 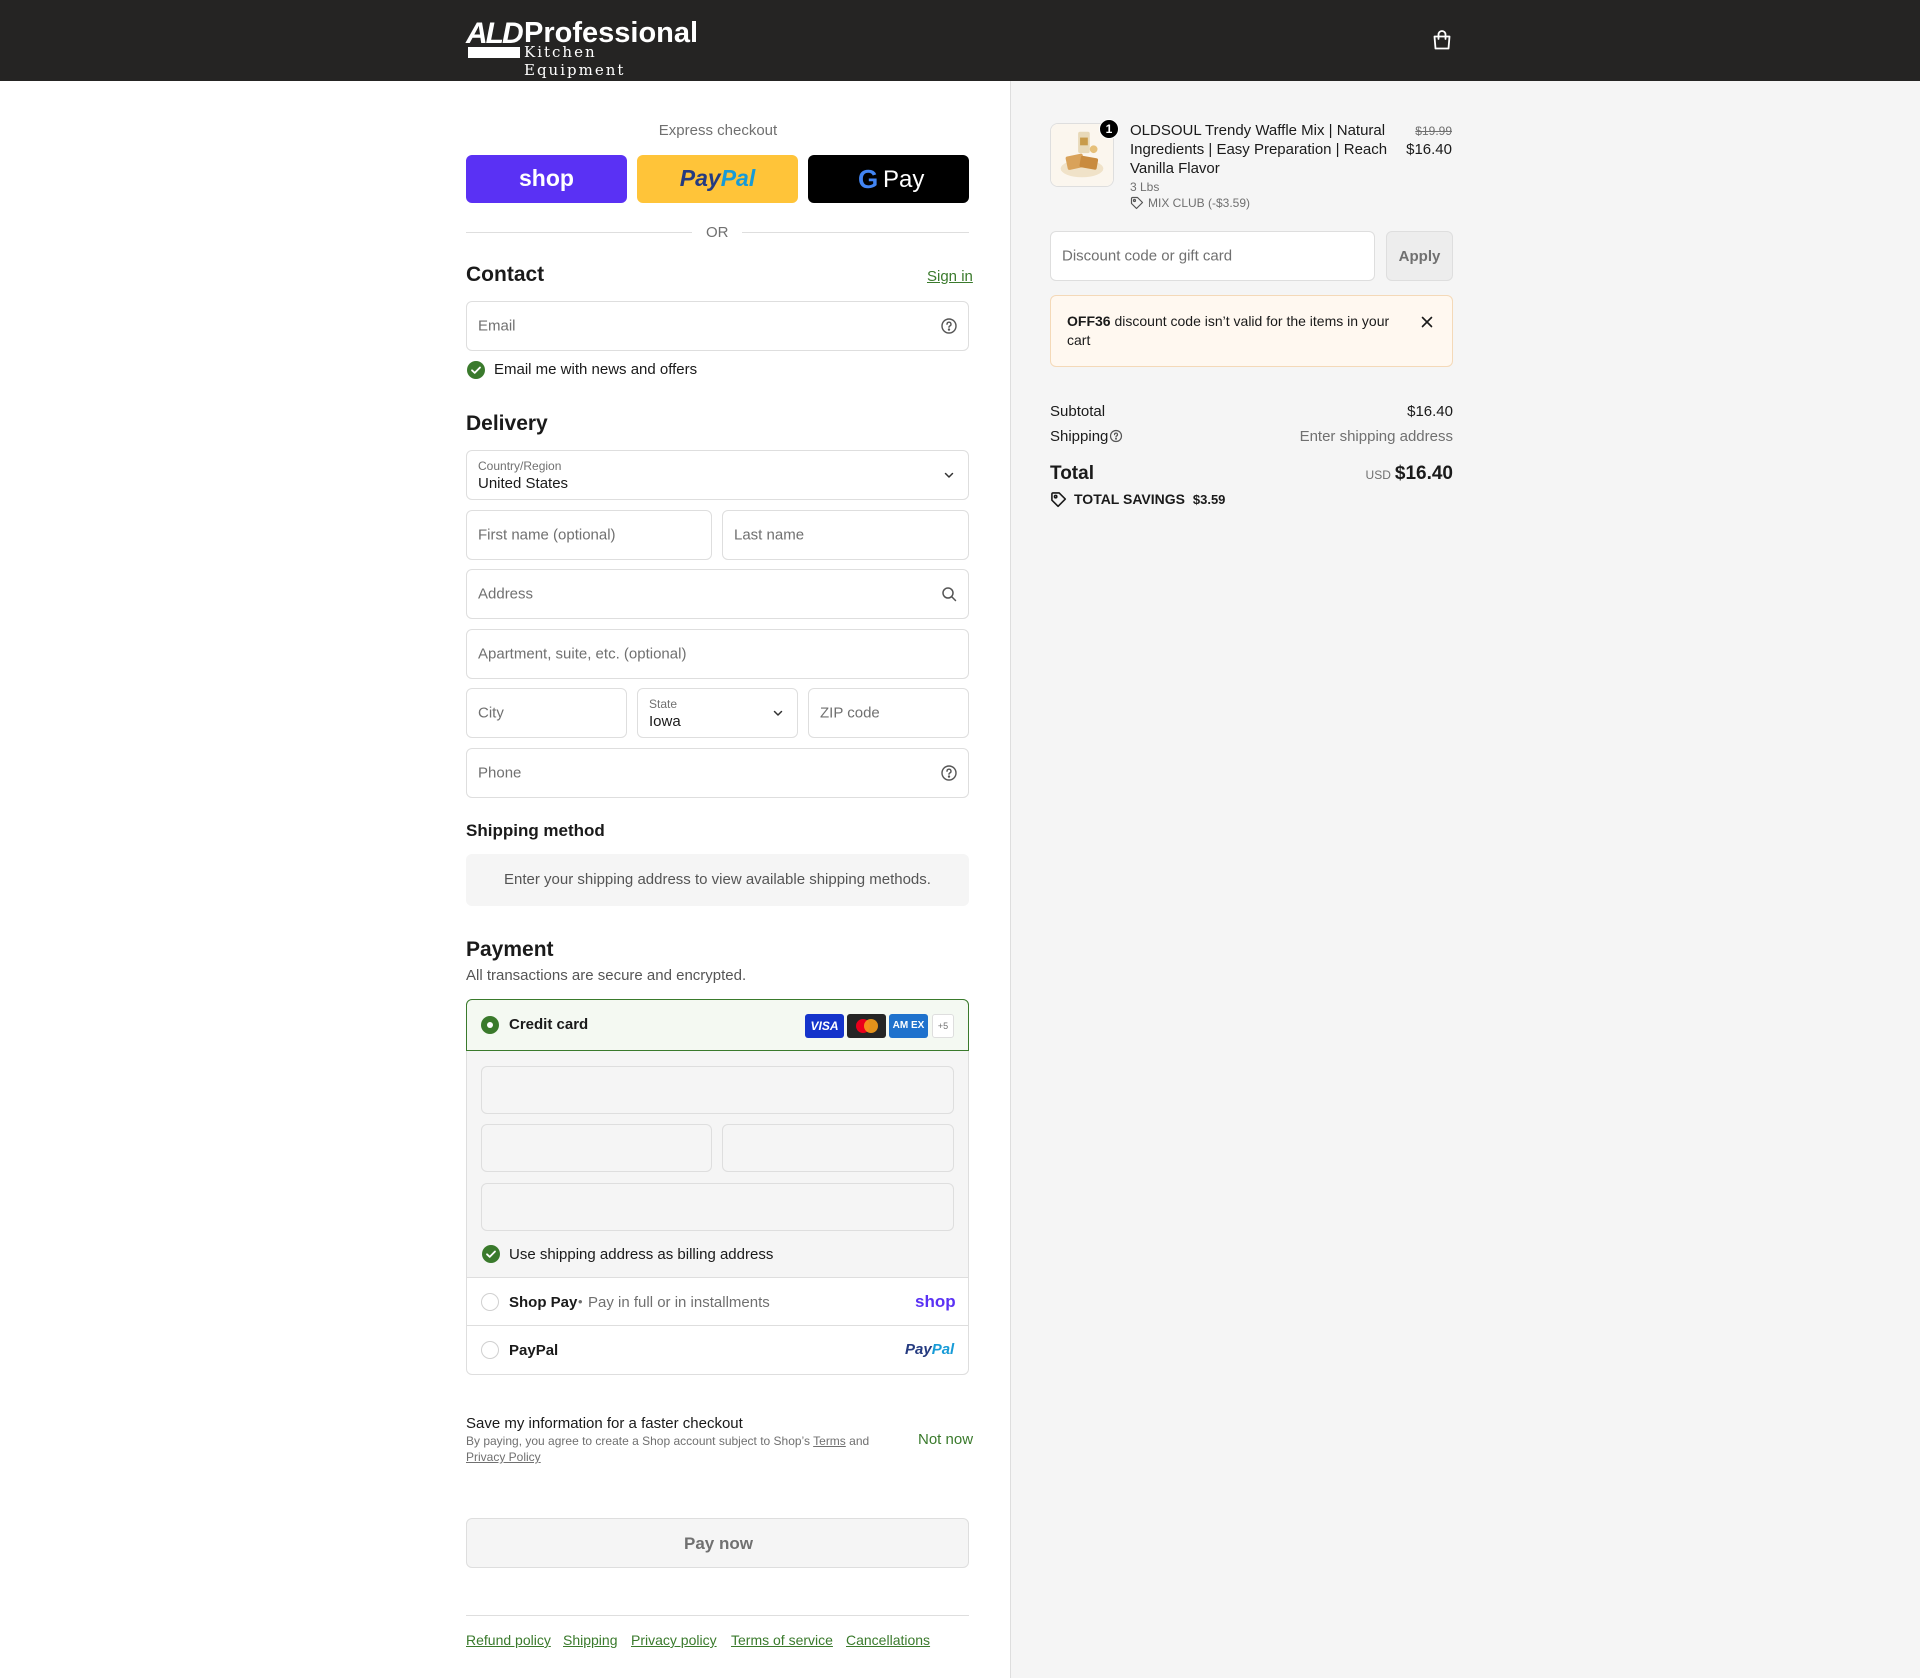 I want to click on tag-icon, so click(x=1137, y=203).